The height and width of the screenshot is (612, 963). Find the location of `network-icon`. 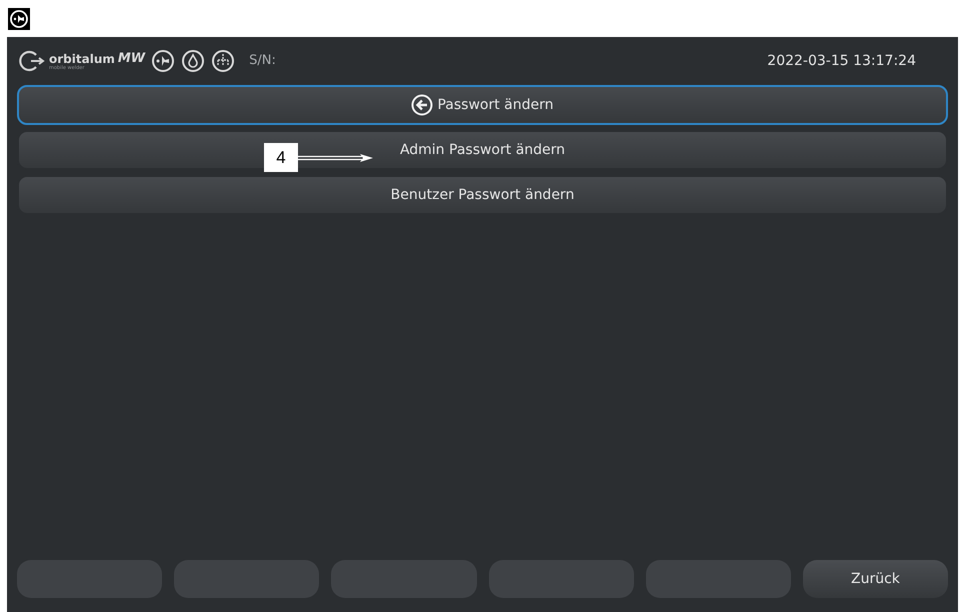

network-icon is located at coordinates (223, 61).